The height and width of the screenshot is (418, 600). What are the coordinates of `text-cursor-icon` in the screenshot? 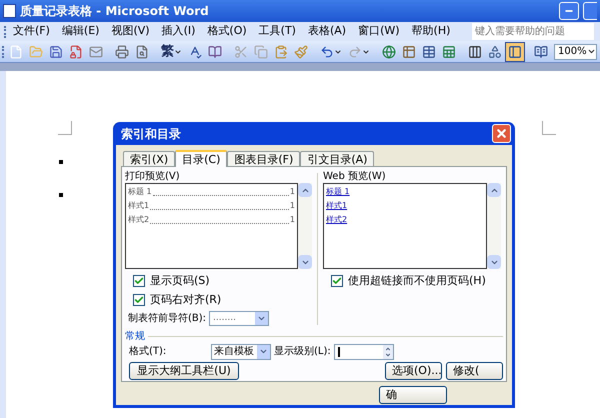 It's located at (339, 351).